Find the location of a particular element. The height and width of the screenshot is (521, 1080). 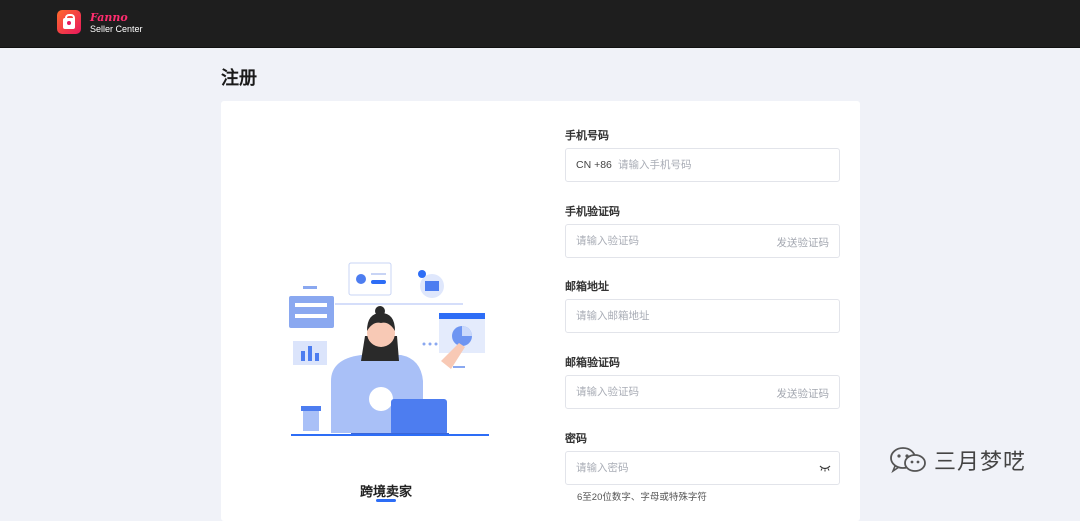

password-field is located at coordinates (702, 468).